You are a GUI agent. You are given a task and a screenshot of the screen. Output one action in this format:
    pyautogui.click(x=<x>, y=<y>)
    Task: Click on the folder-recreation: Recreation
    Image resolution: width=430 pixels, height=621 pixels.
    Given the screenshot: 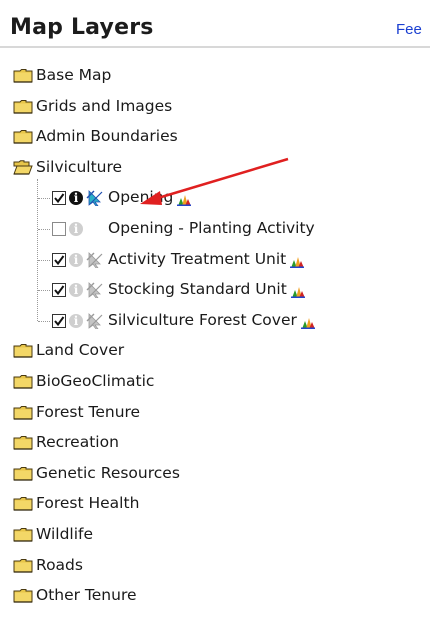 What is the action you would take?
    pyautogui.click(x=215, y=443)
    